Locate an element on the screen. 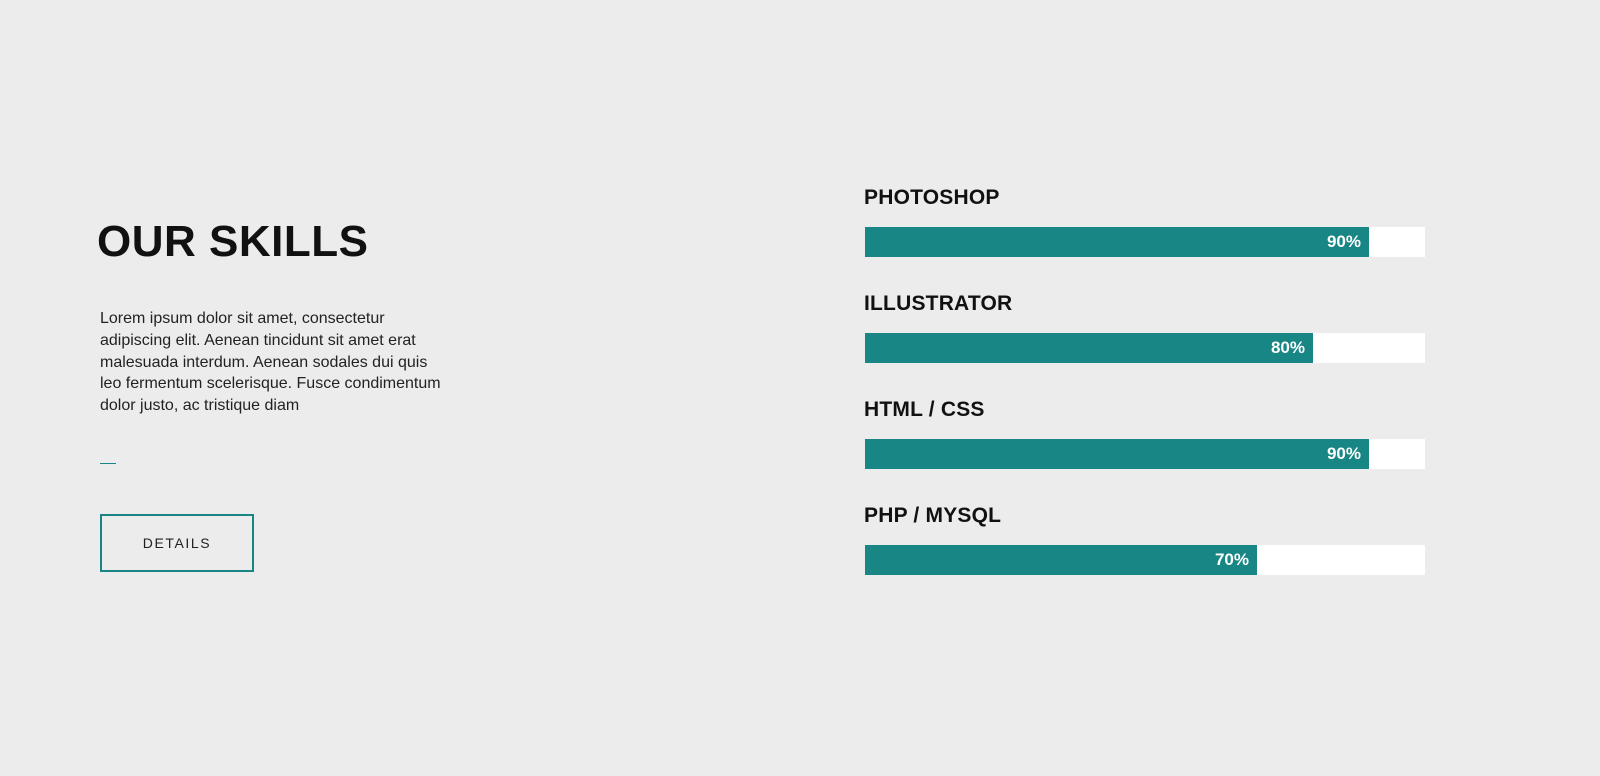 This screenshot has width=1600, height=776. skill-item: PHOTOSHOP 90% is located at coordinates (1144, 237).